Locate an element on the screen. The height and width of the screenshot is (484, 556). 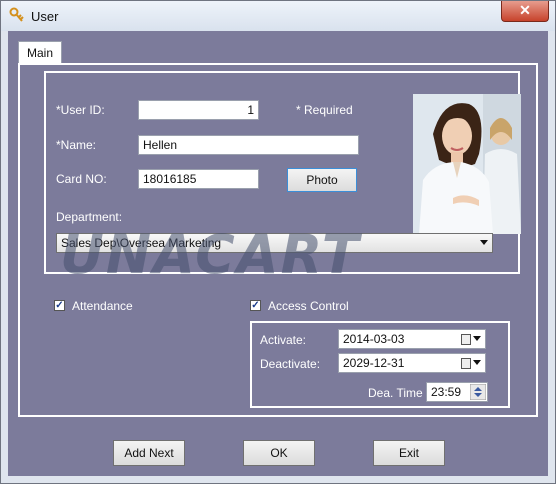
tab-main: Main is located at coordinates (40, 52).